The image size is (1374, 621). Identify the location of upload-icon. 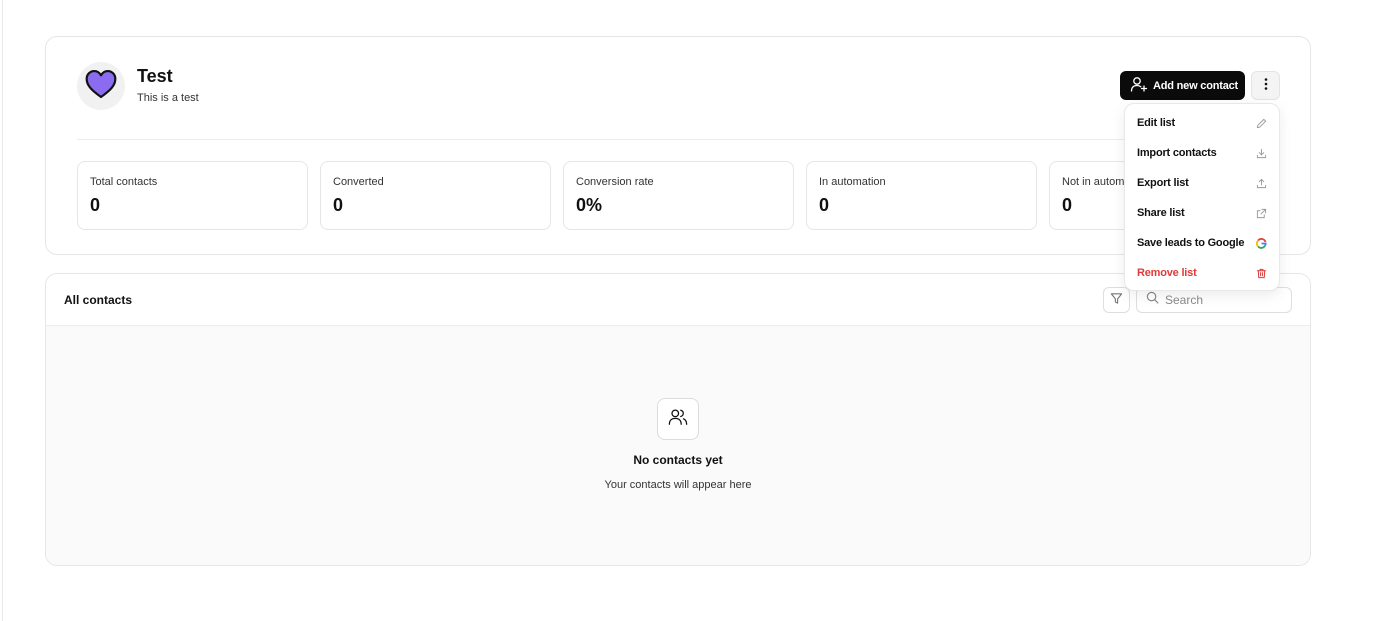
(1261, 183).